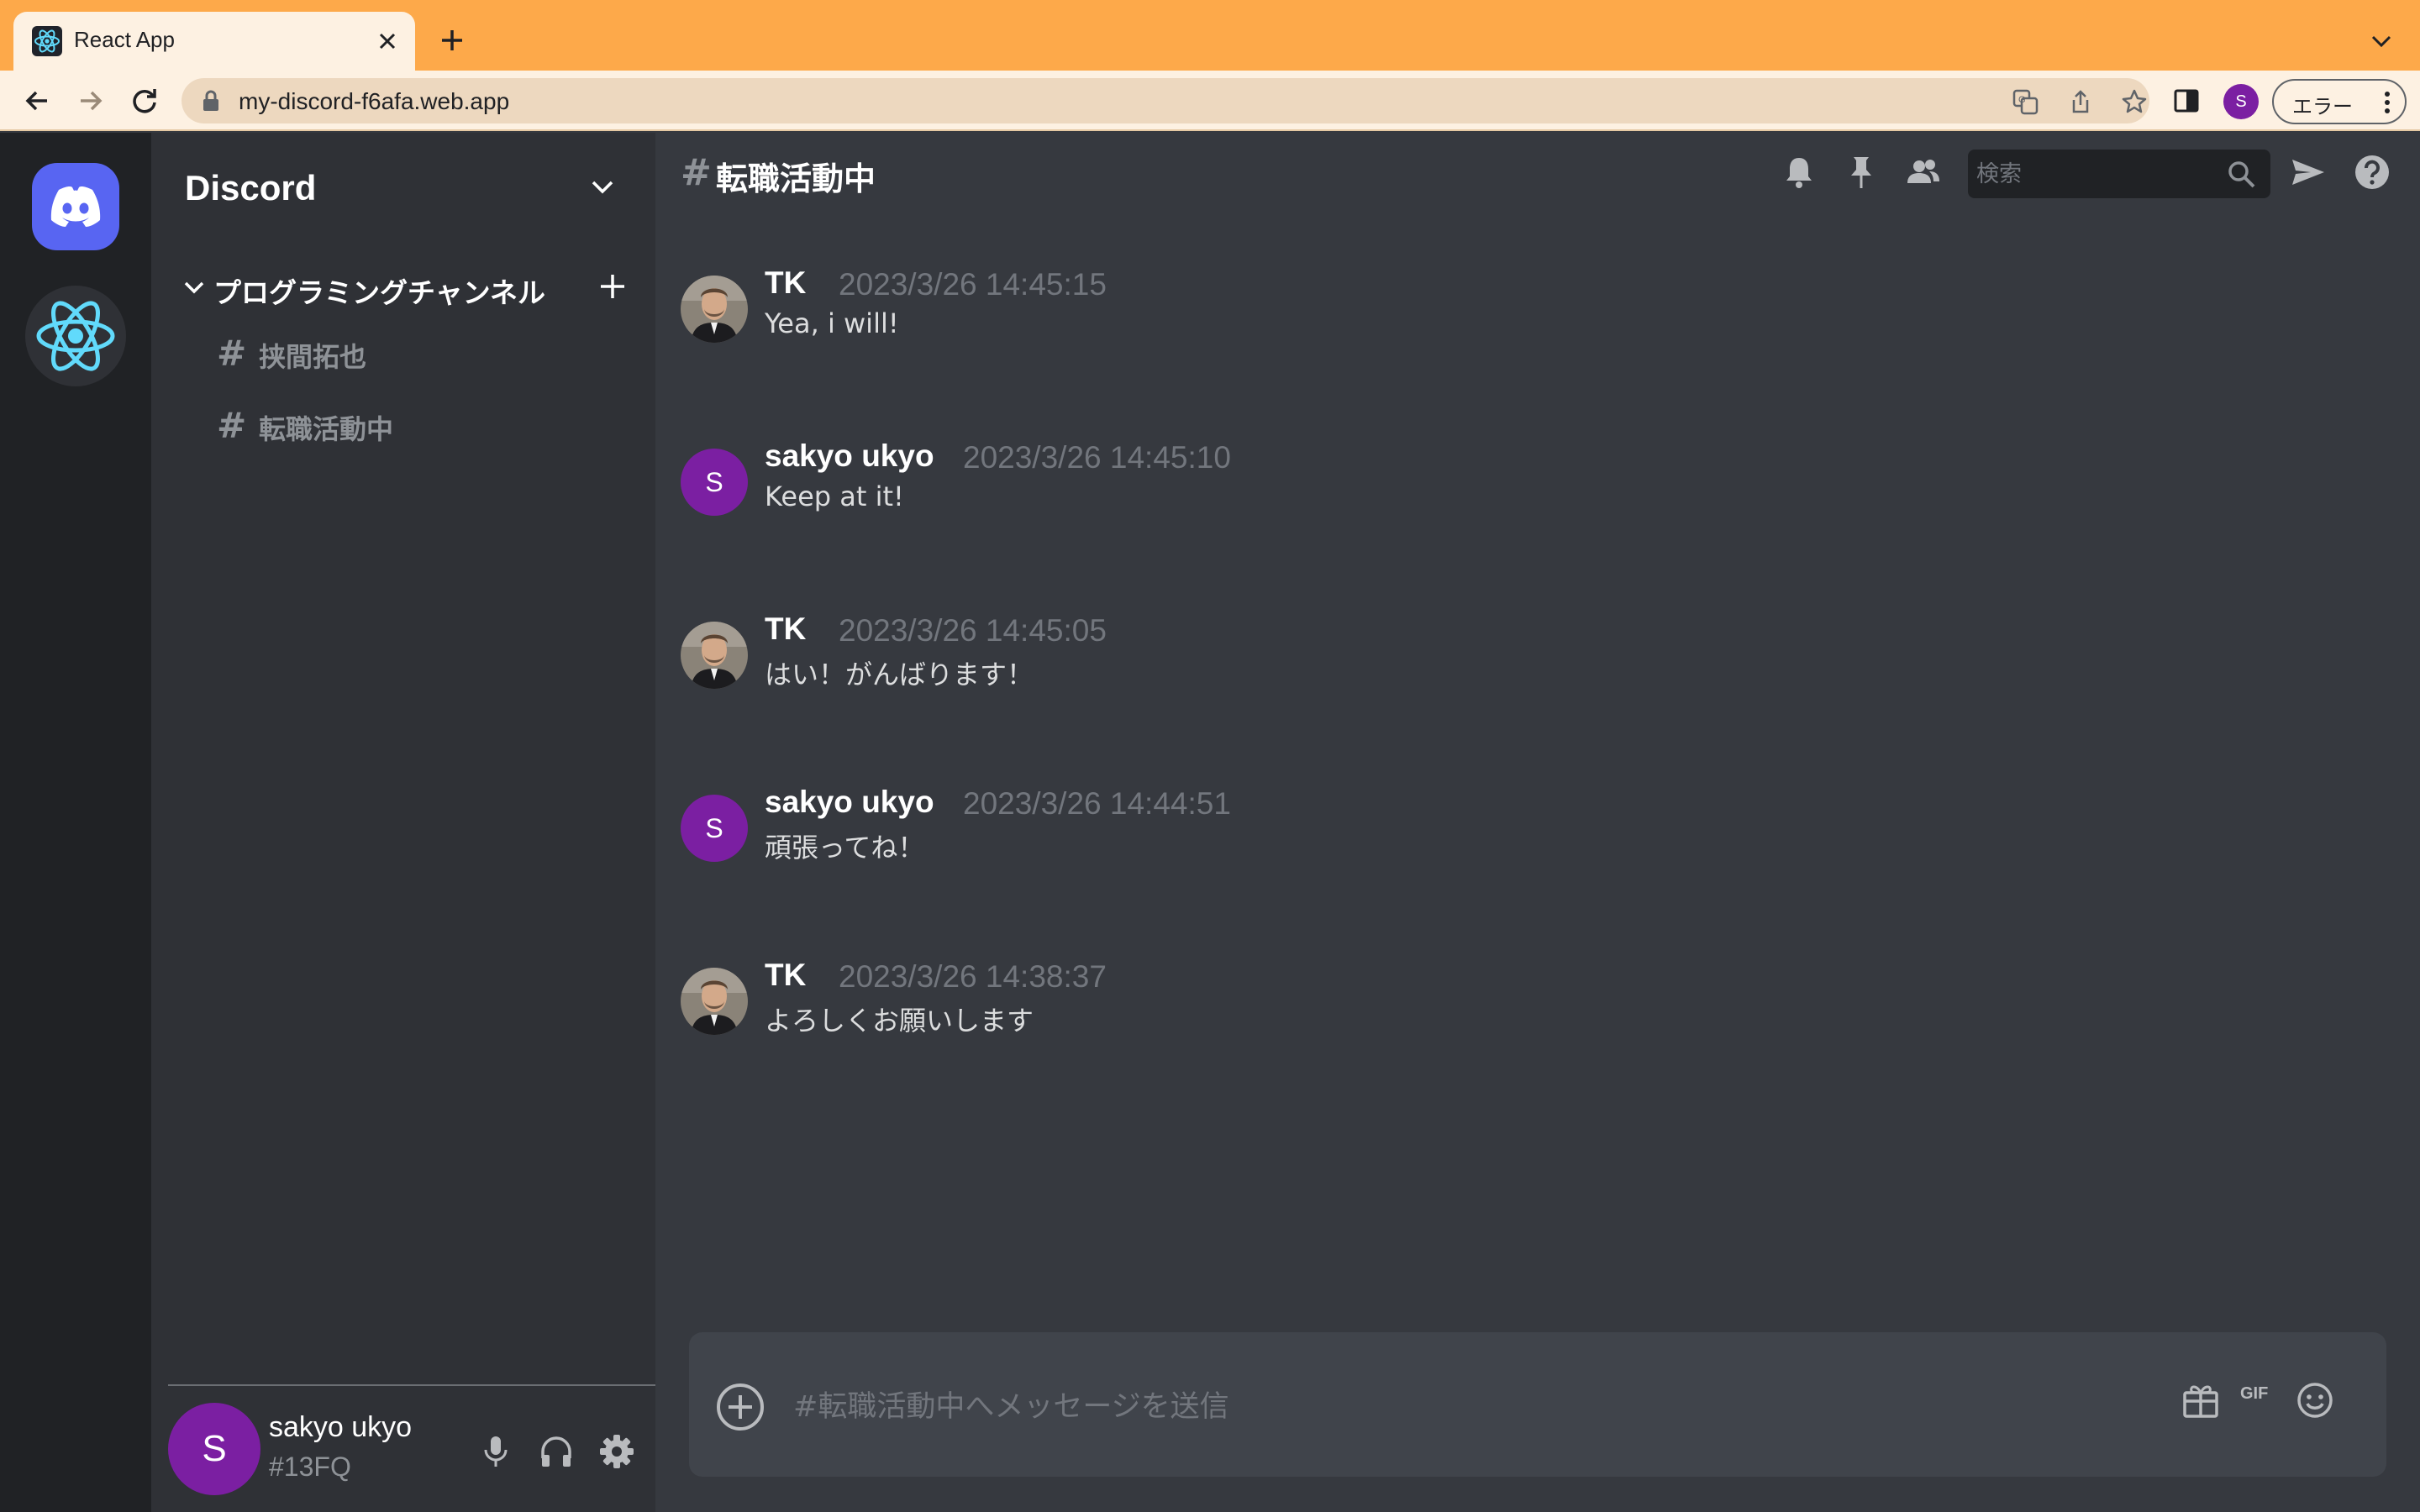  What do you see at coordinates (973, 284) in the screenshot?
I see `message-timestamp: 2023/3/26 14:45:15` at bounding box center [973, 284].